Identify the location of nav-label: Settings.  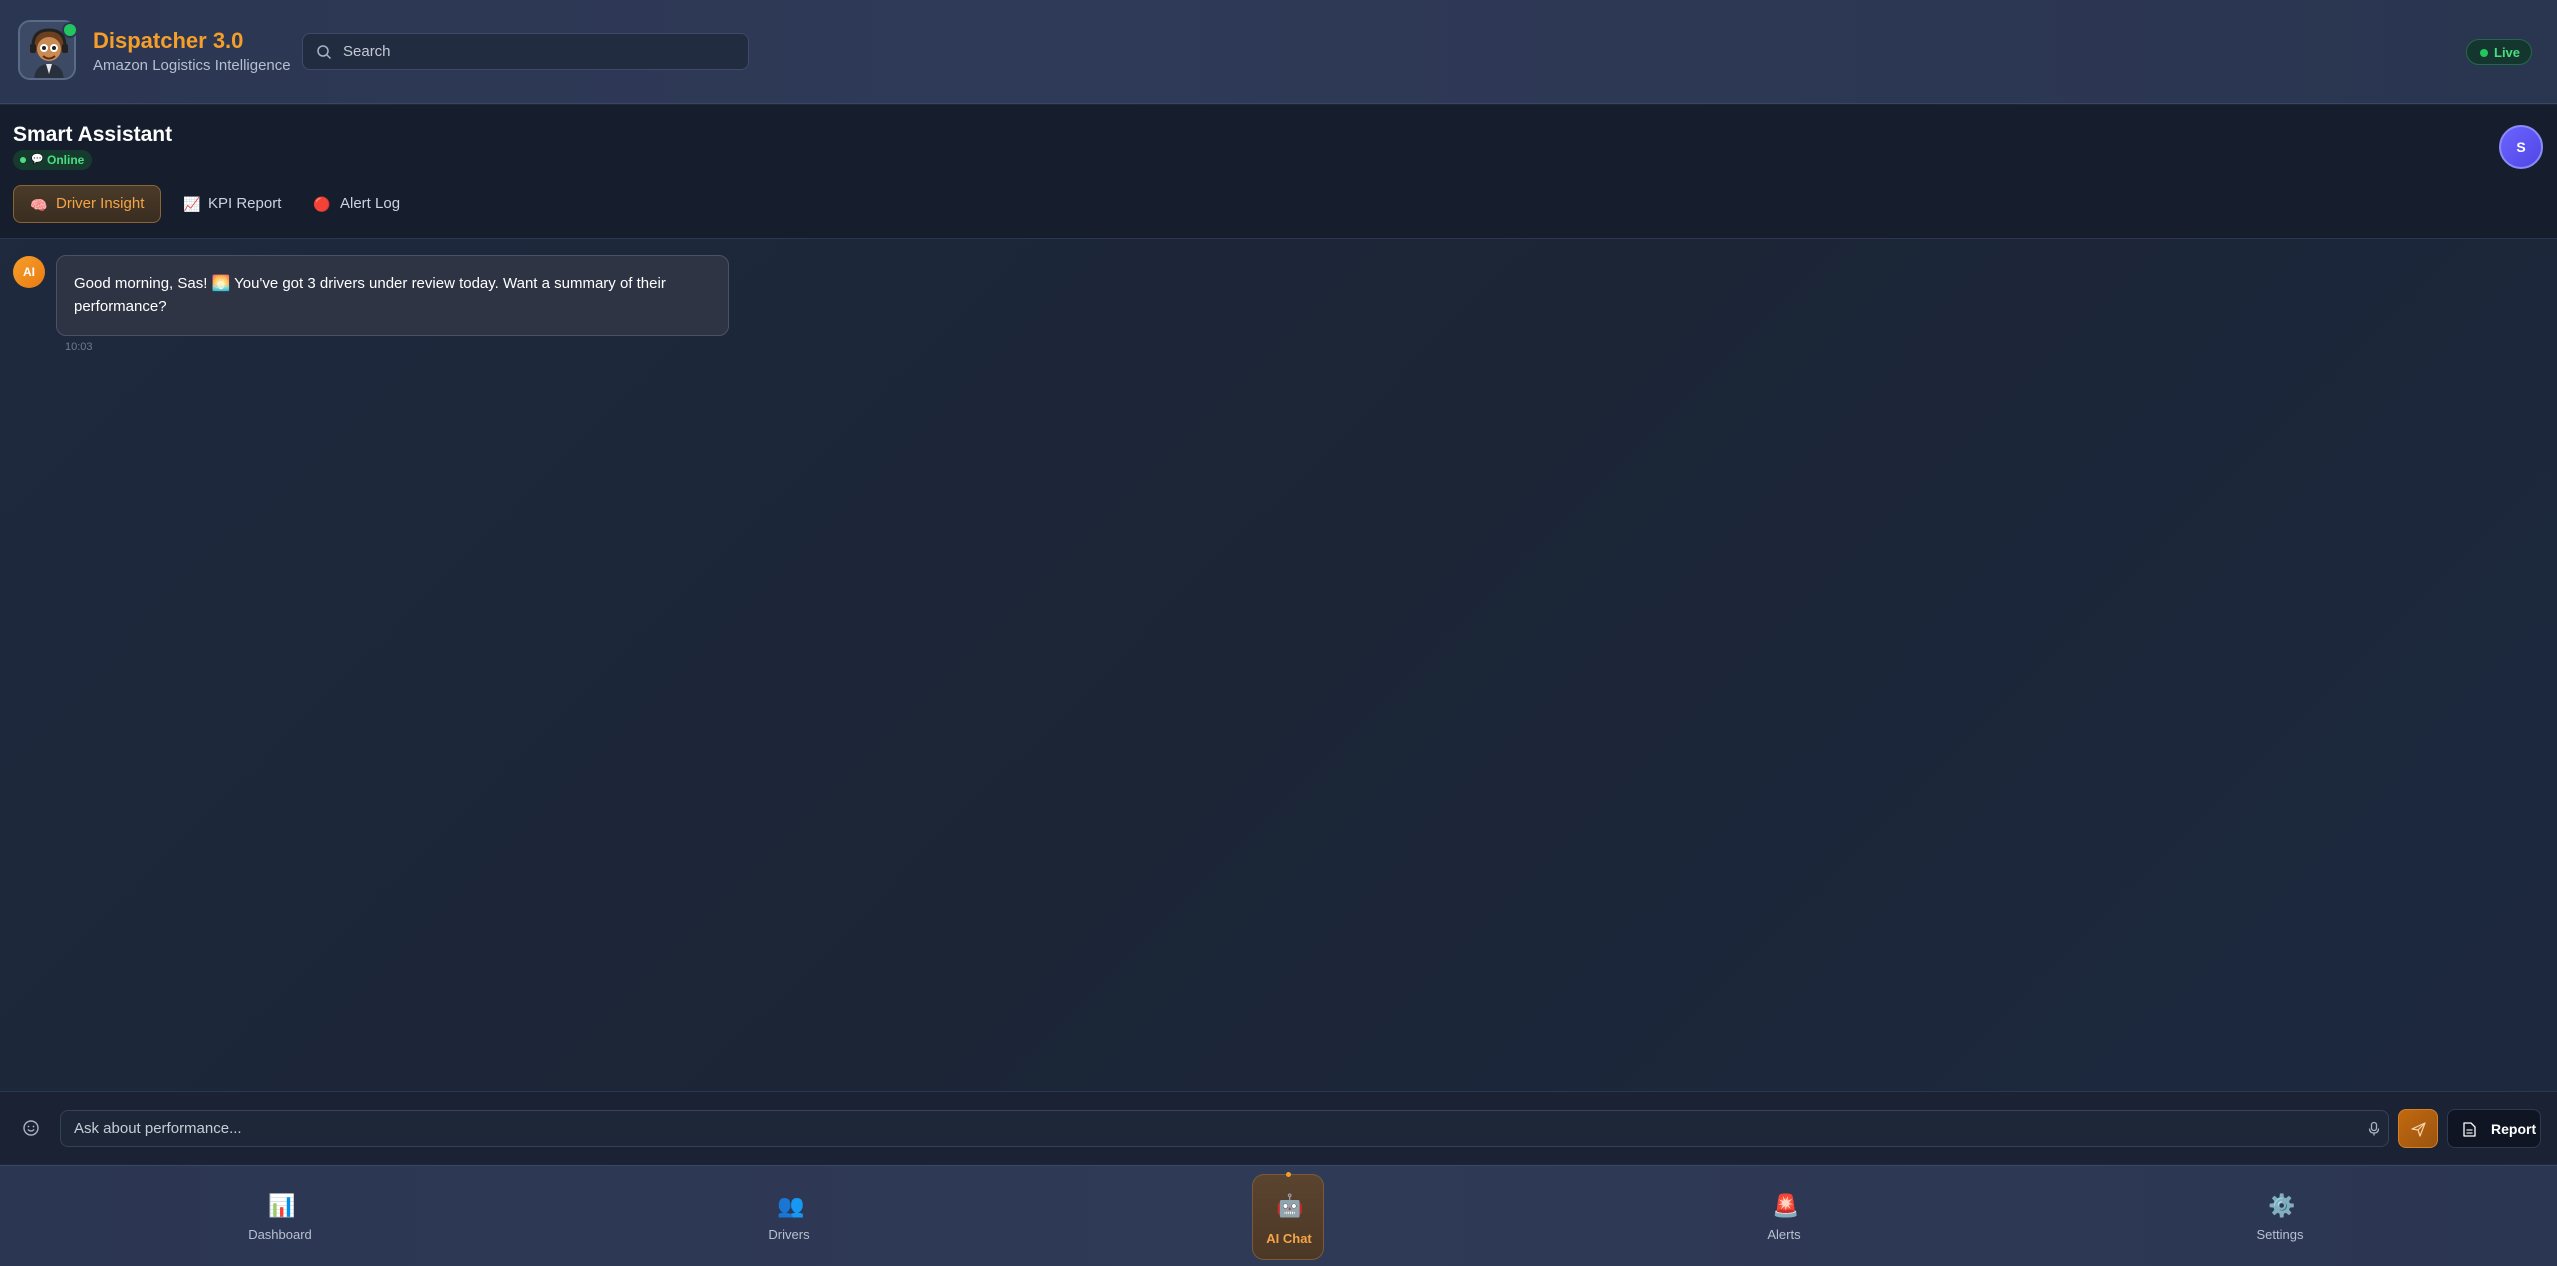
(2280, 1234).